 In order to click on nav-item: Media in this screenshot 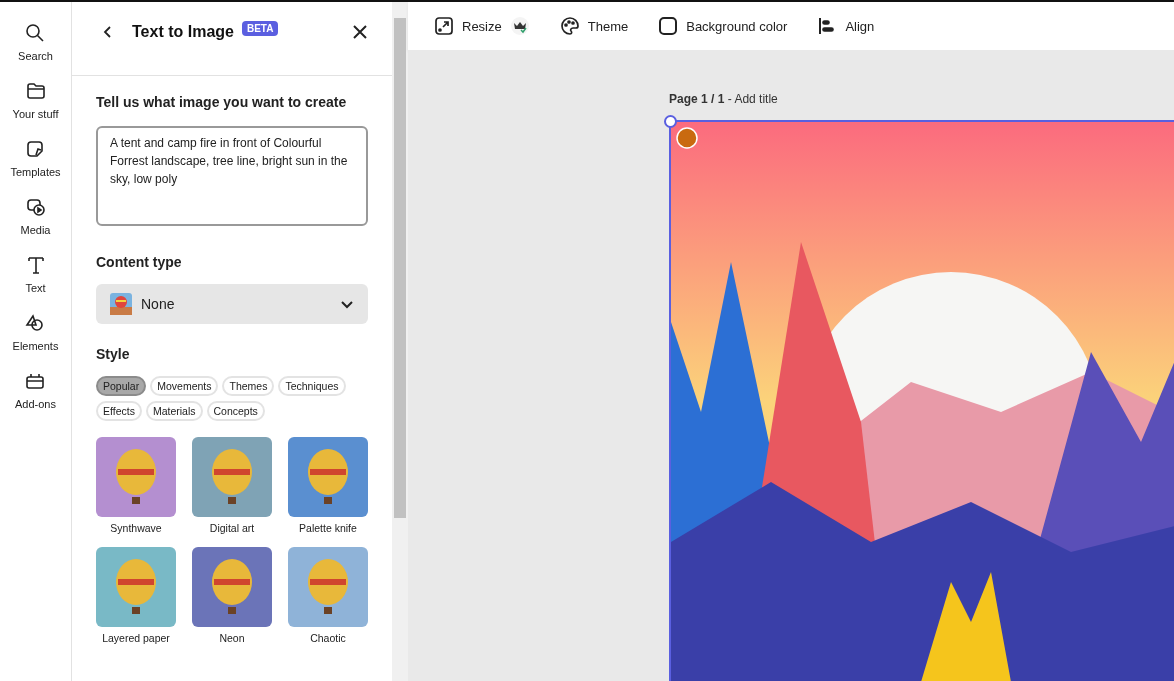, I will do `click(35, 216)`.